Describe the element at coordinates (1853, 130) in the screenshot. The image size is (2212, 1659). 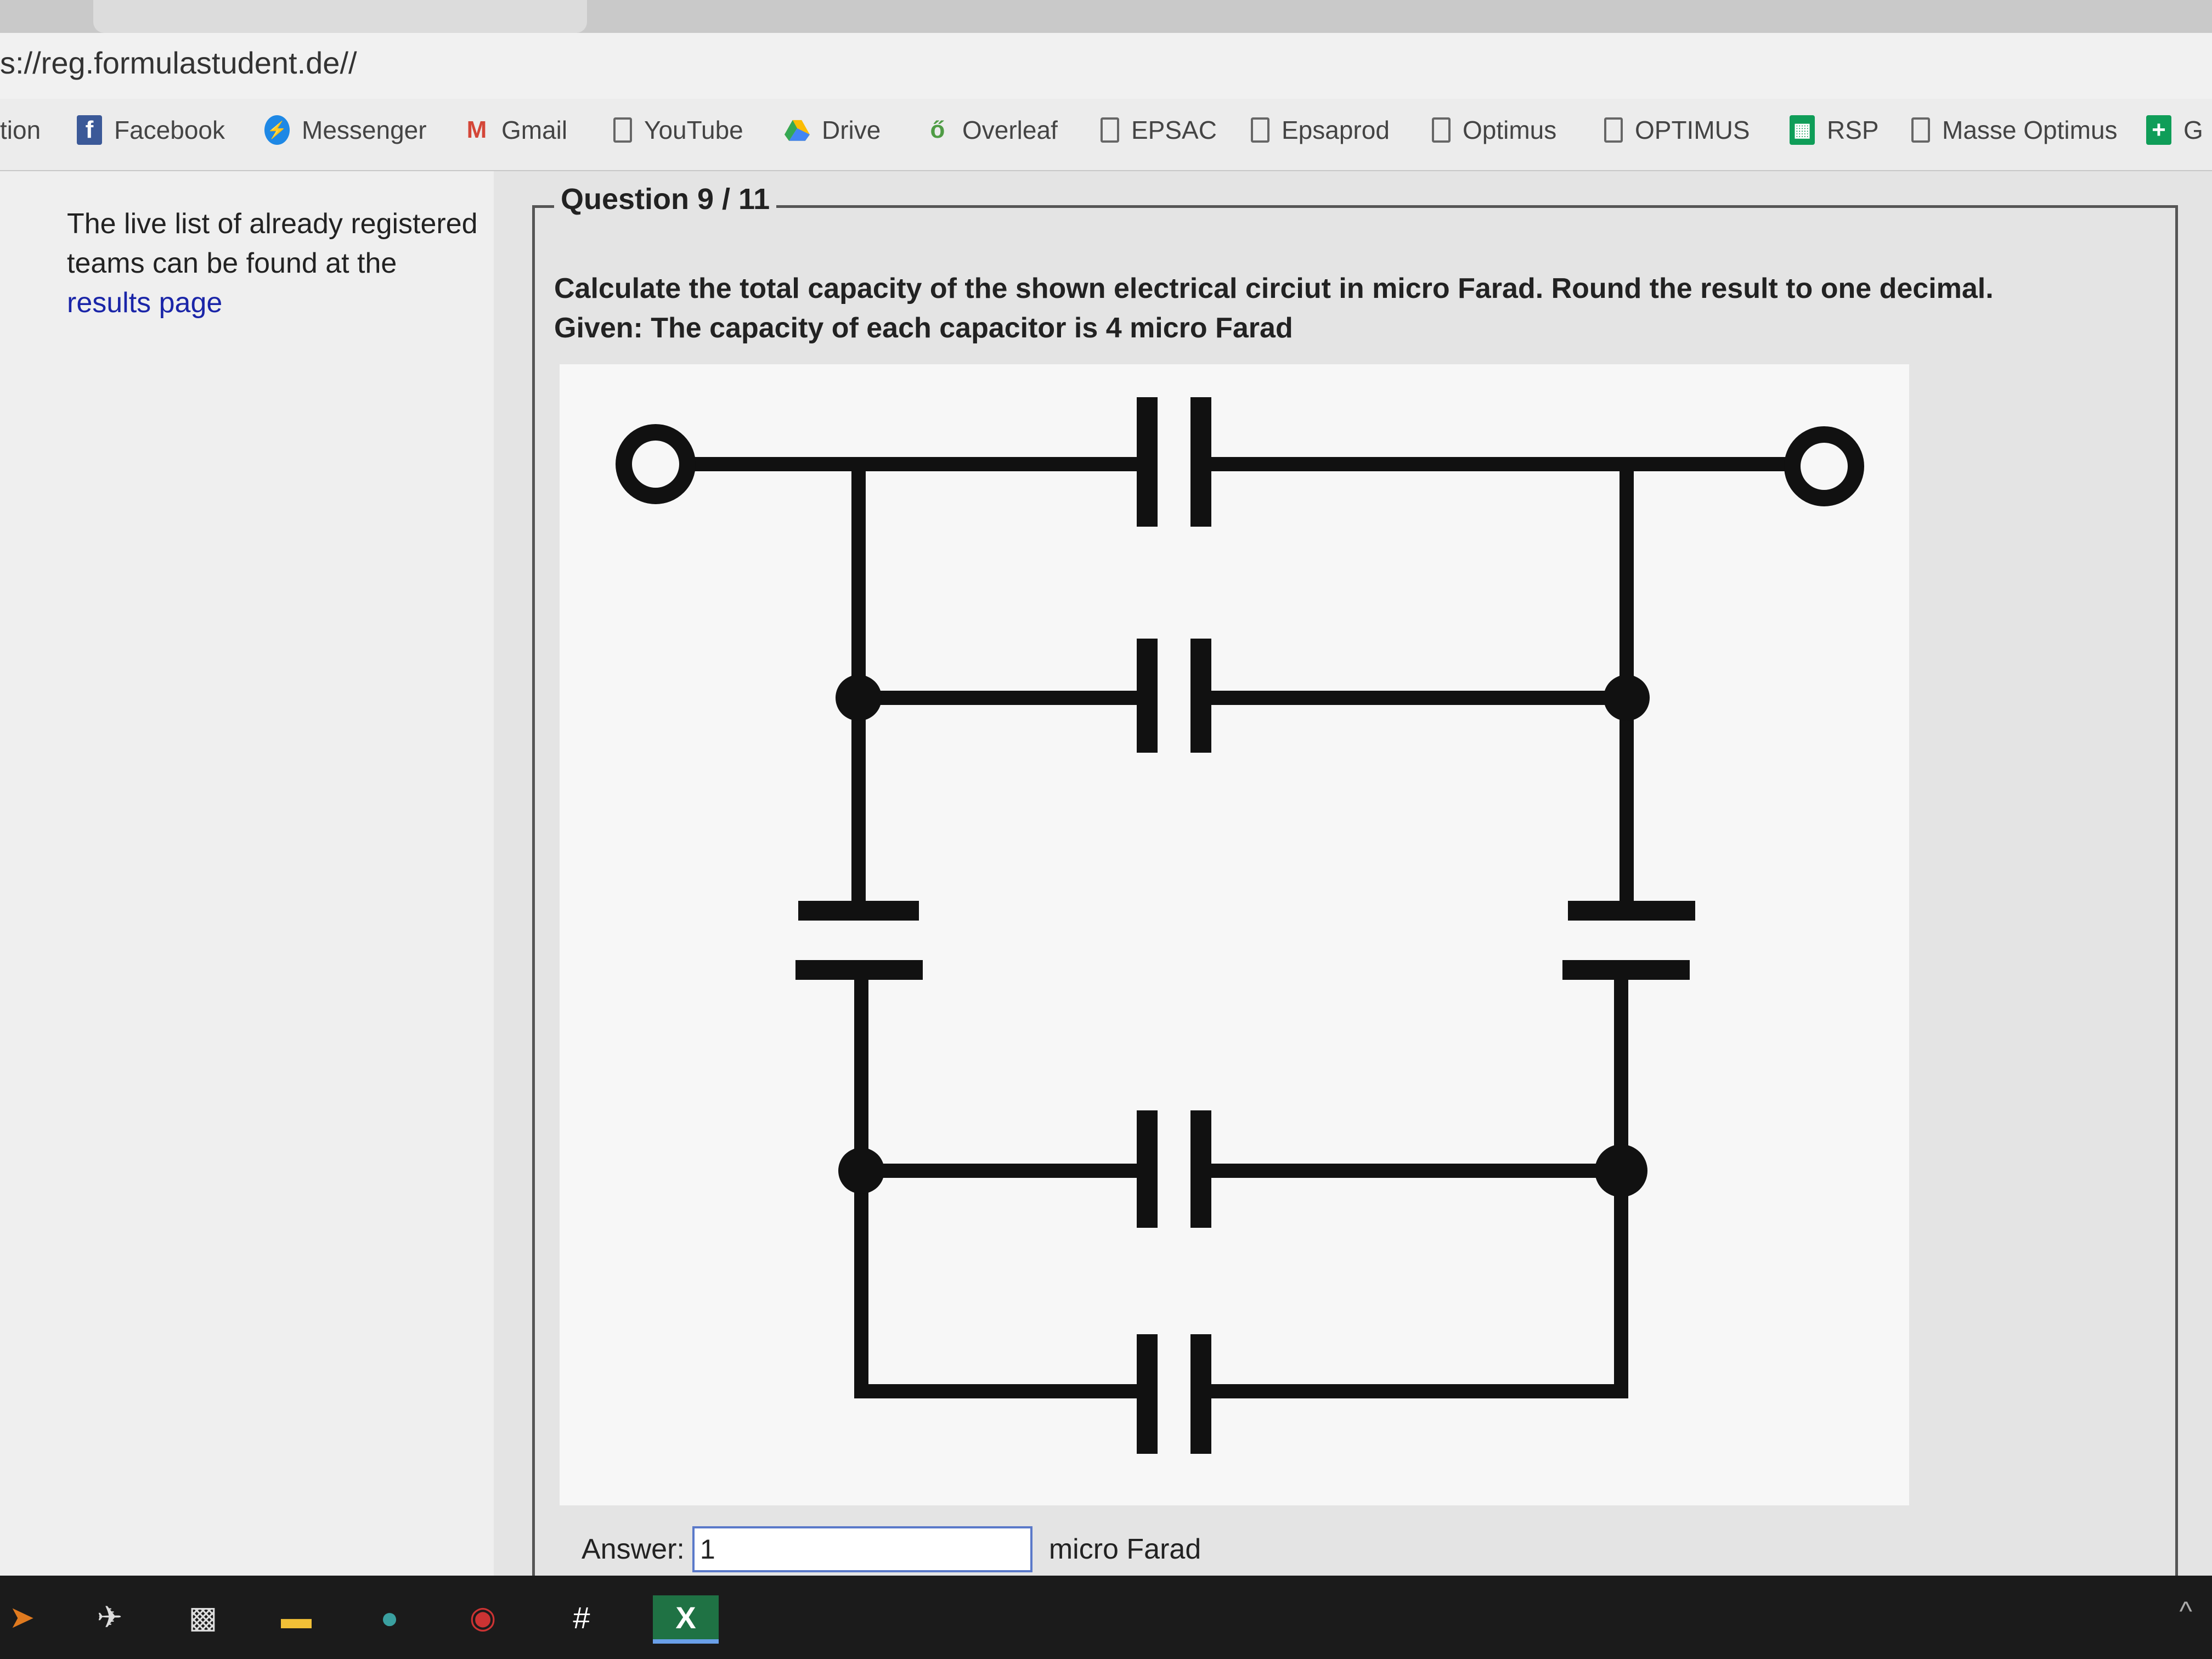
I see `bookmark-label: RSP` at that location.